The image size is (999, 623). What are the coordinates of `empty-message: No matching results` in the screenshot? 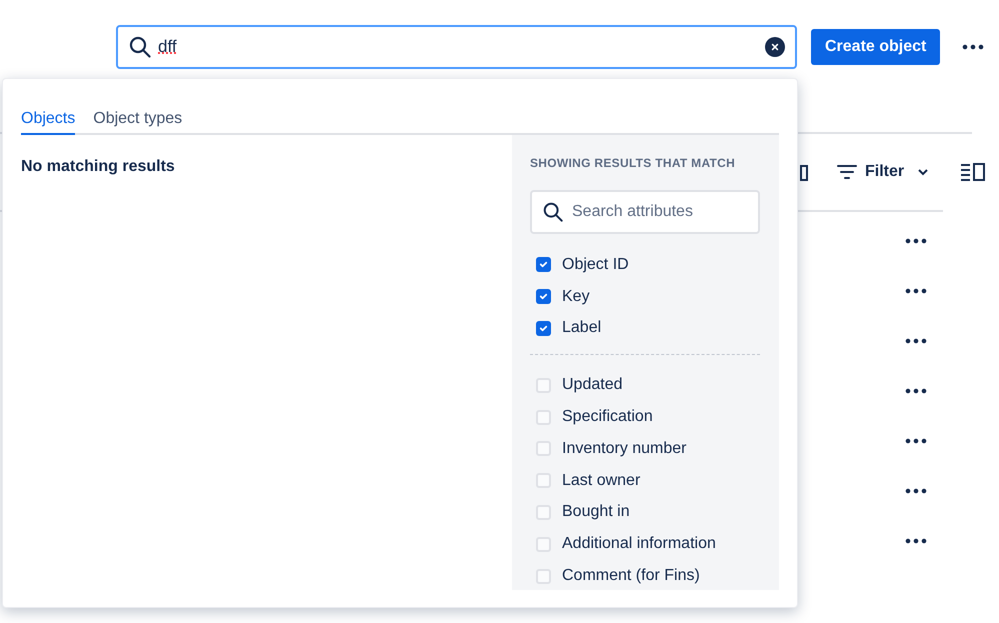 It's located at (98, 167).